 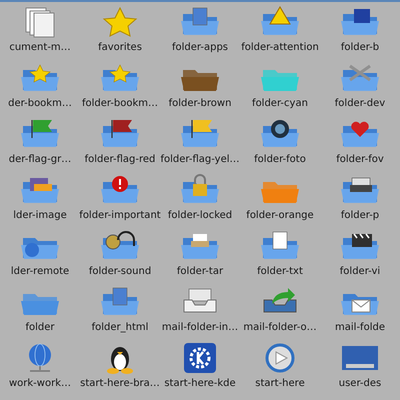 I want to click on file-name: folder, so click(x=40, y=328).